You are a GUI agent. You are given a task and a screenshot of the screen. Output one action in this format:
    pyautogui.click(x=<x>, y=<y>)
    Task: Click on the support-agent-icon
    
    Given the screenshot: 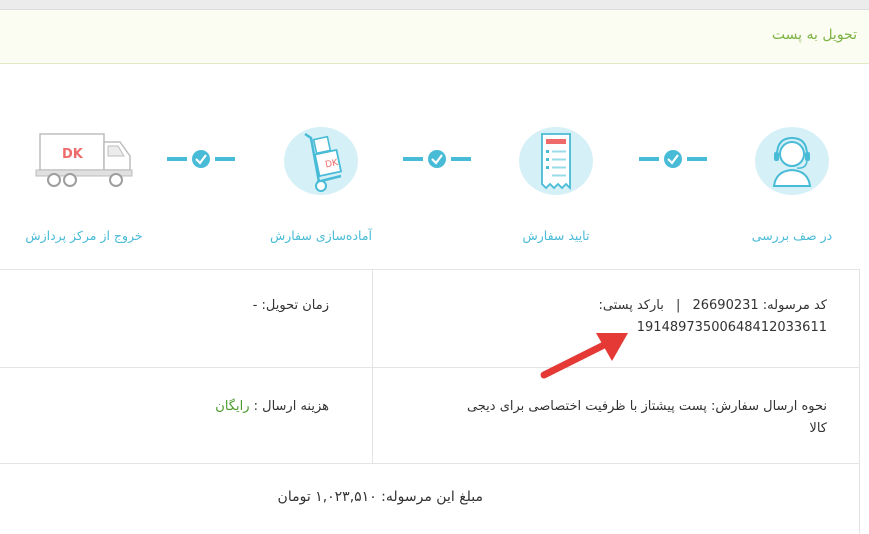 What is the action you would take?
    pyautogui.click(x=792, y=161)
    